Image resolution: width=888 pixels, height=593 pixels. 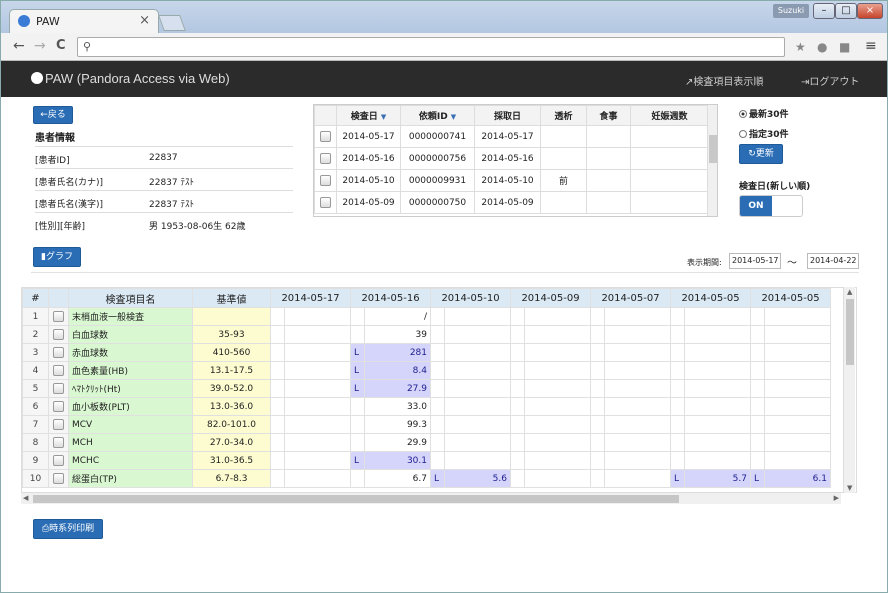 I want to click on result-row: 6 血小板数(PLT) 13.0-36.0 33.0, so click(x=426, y=406).